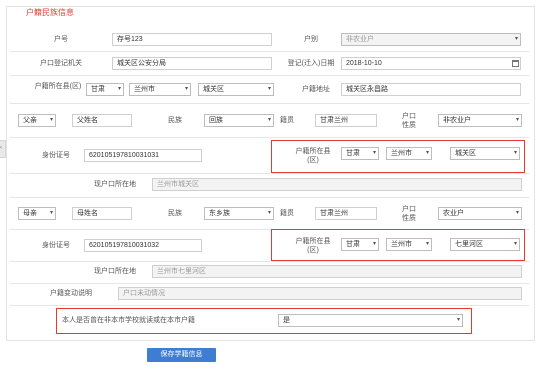 Image resolution: width=540 pixels, height=373 pixels. What do you see at coordinates (346, 213) in the screenshot?
I see `mother-native-input: 甘肃兰州` at bounding box center [346, 213].